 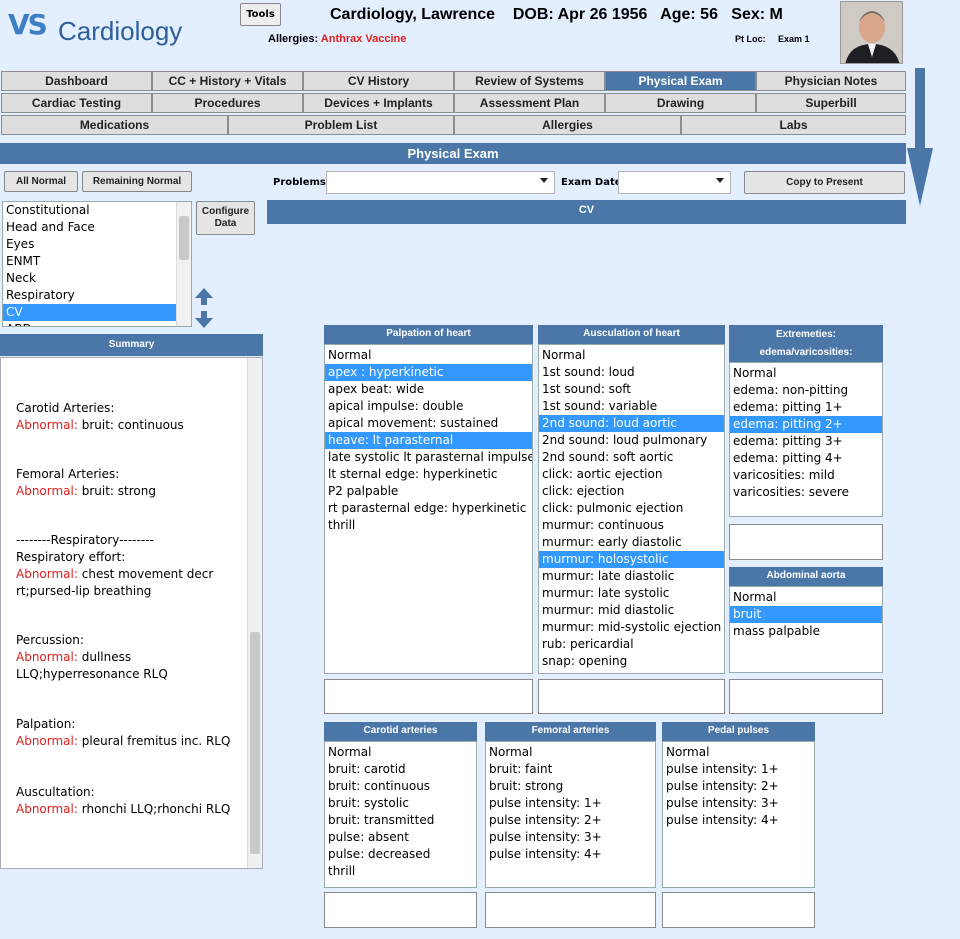 I want to click on option-item: 1st sound: variable, so click(x=631, y=406).